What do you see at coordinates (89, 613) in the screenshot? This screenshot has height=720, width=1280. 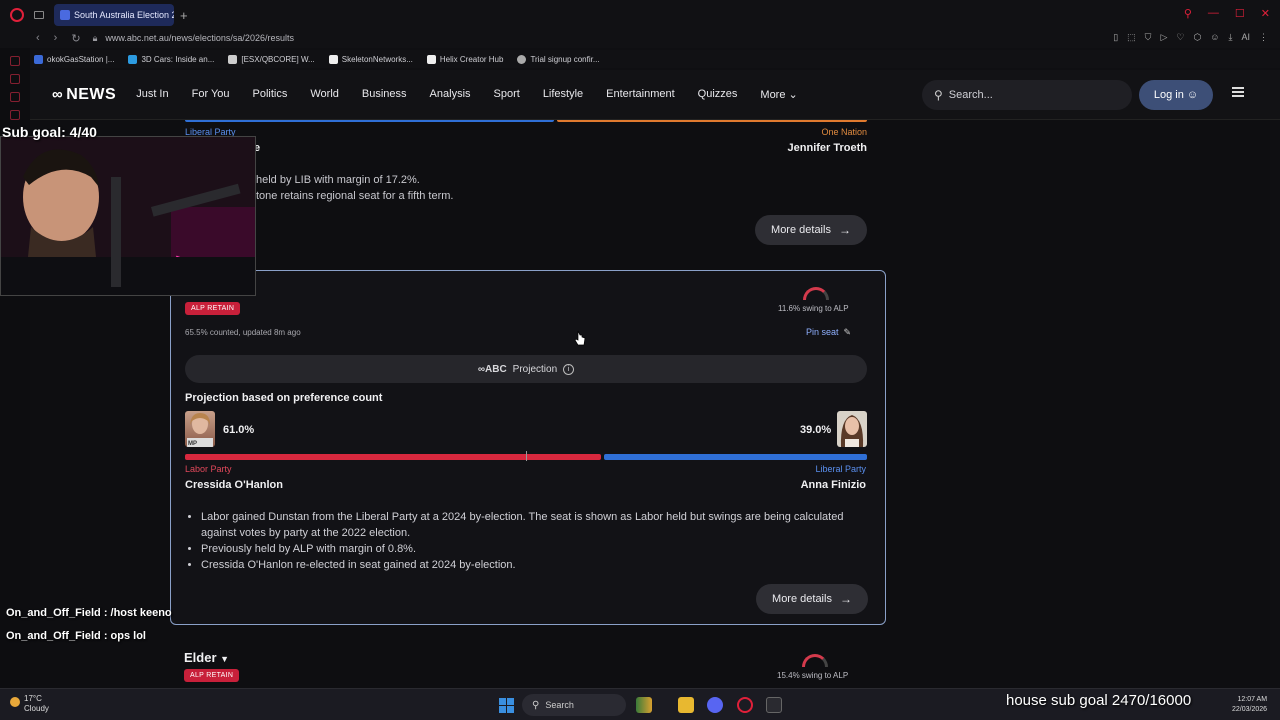 I see `chat-message: On_and_Off_Field : /host keeno` at bounding box center [89, 613].